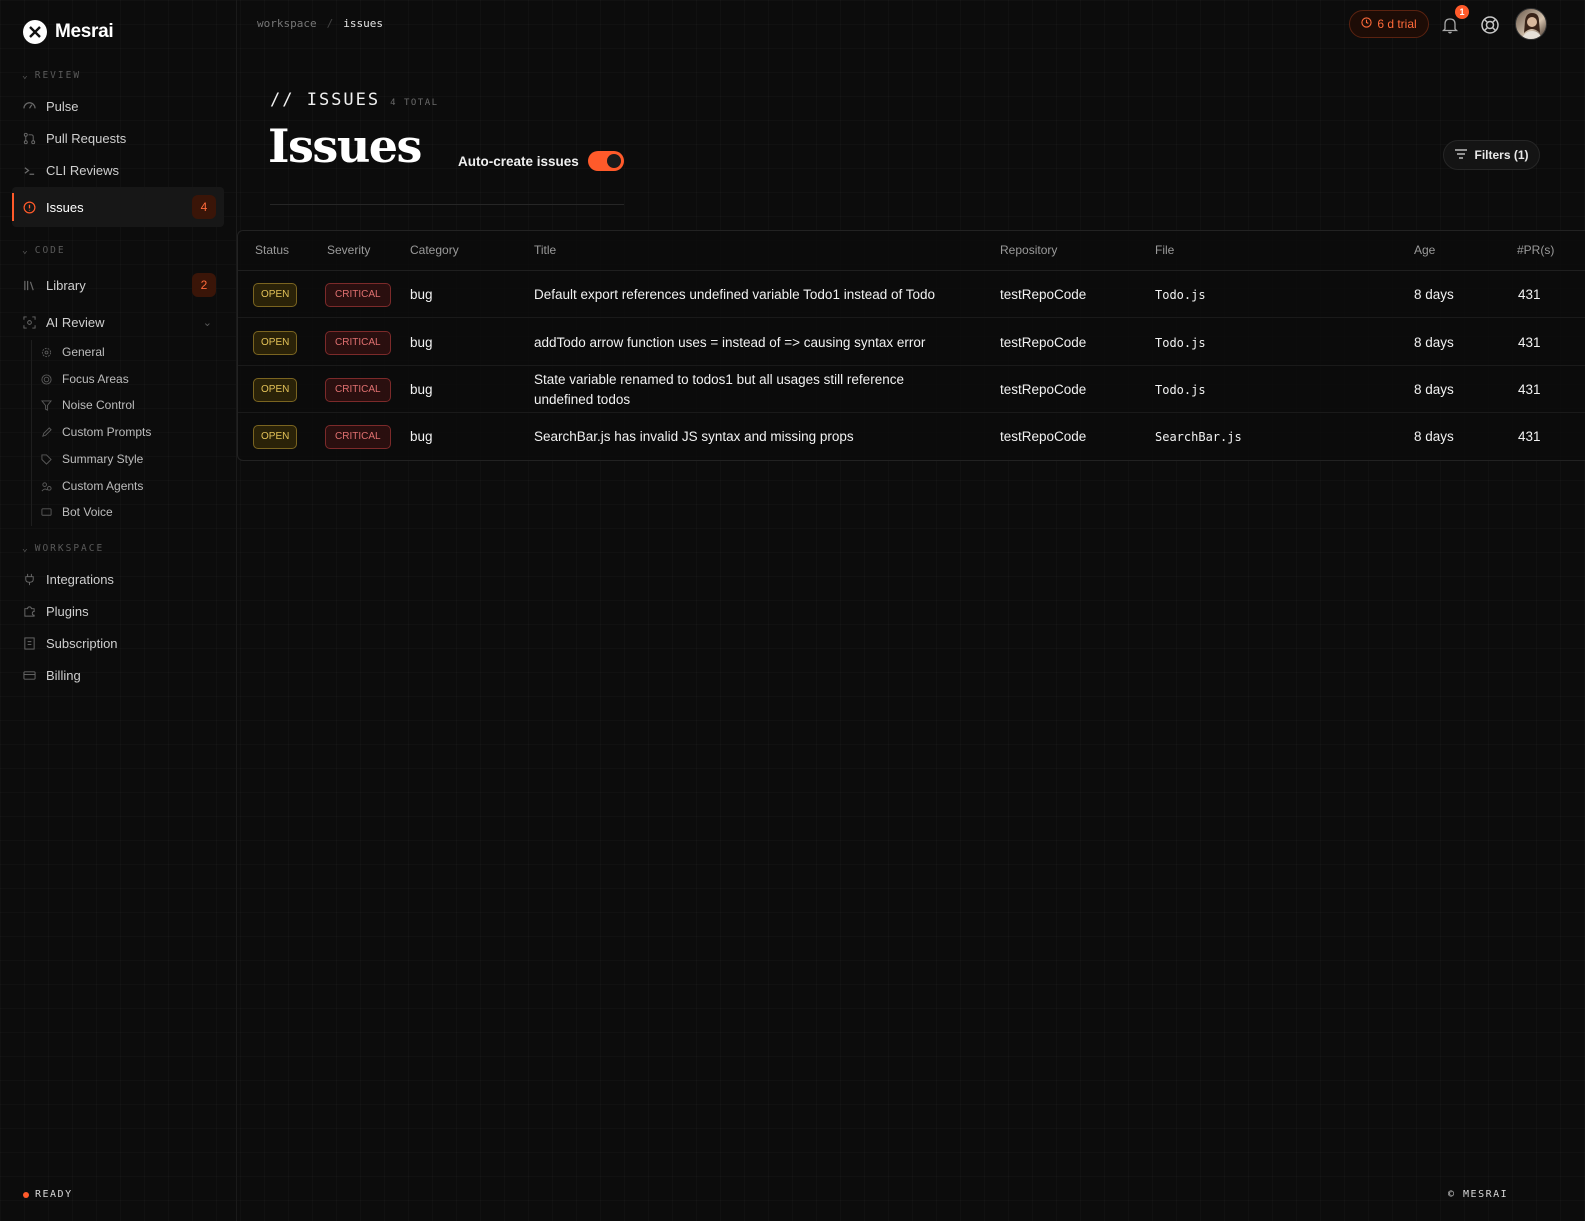  What do you see at coordinates (1164, 250) in the screenshot?
I see `column-header-file: File` at bounding box center [1164, 250].